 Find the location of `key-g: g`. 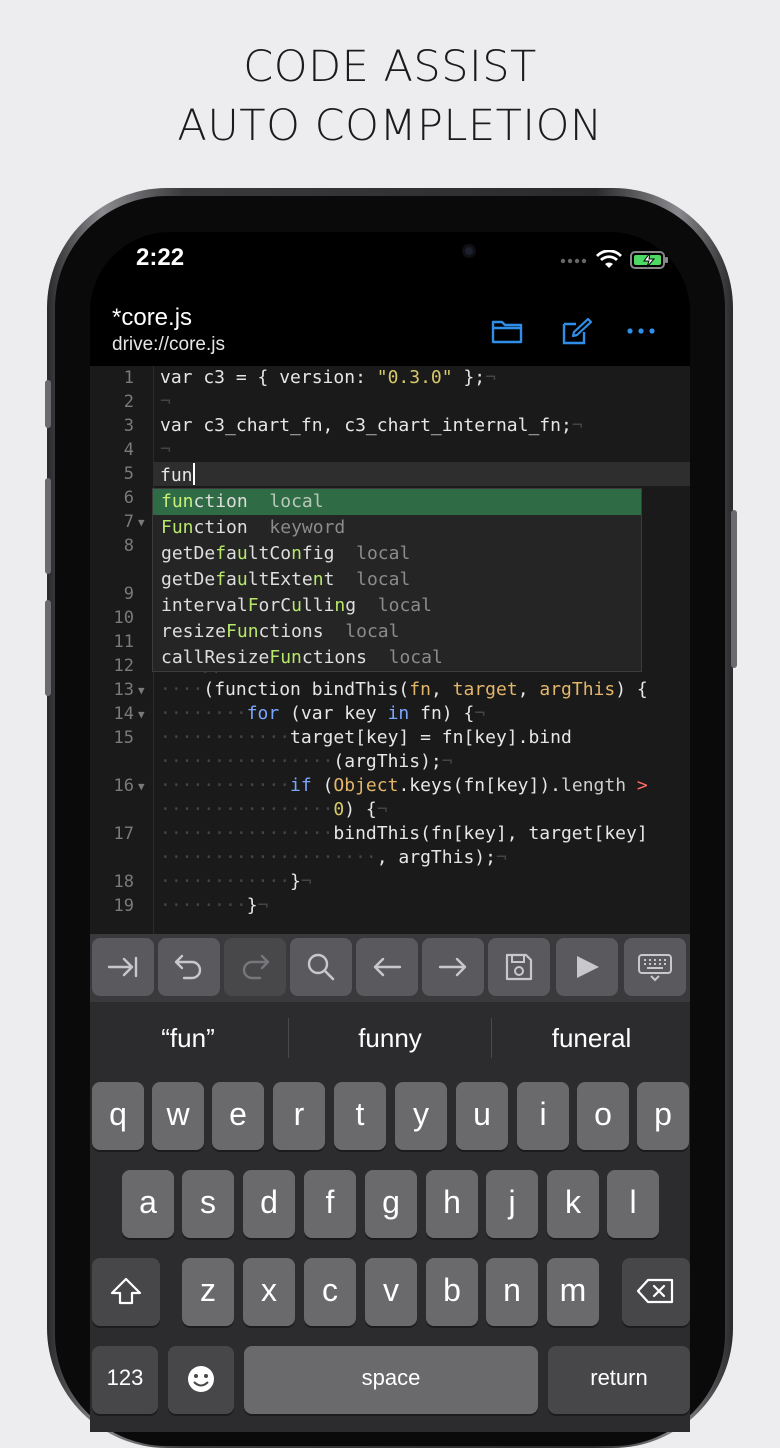

key-g: g is located at coordinates (391, 1204).